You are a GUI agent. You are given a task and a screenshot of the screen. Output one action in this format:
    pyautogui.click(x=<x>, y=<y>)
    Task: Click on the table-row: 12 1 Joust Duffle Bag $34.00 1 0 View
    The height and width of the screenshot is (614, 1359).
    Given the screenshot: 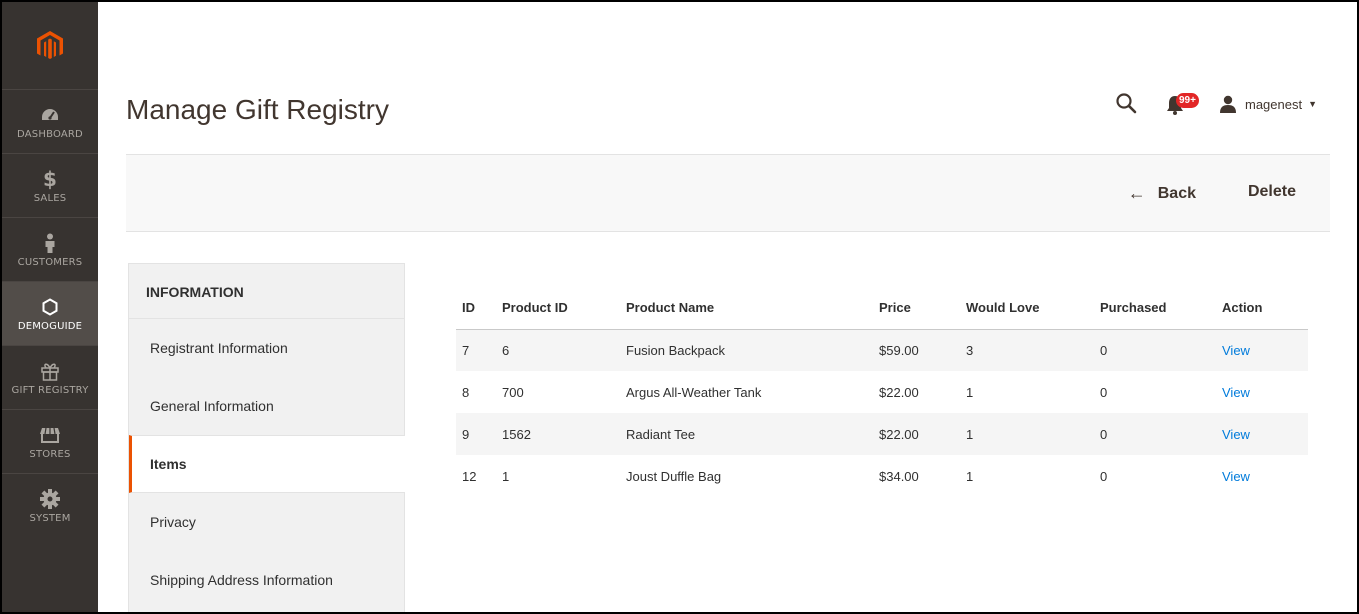 What is the action you would take?
    pyautogui.click(x=882, y=476)
    